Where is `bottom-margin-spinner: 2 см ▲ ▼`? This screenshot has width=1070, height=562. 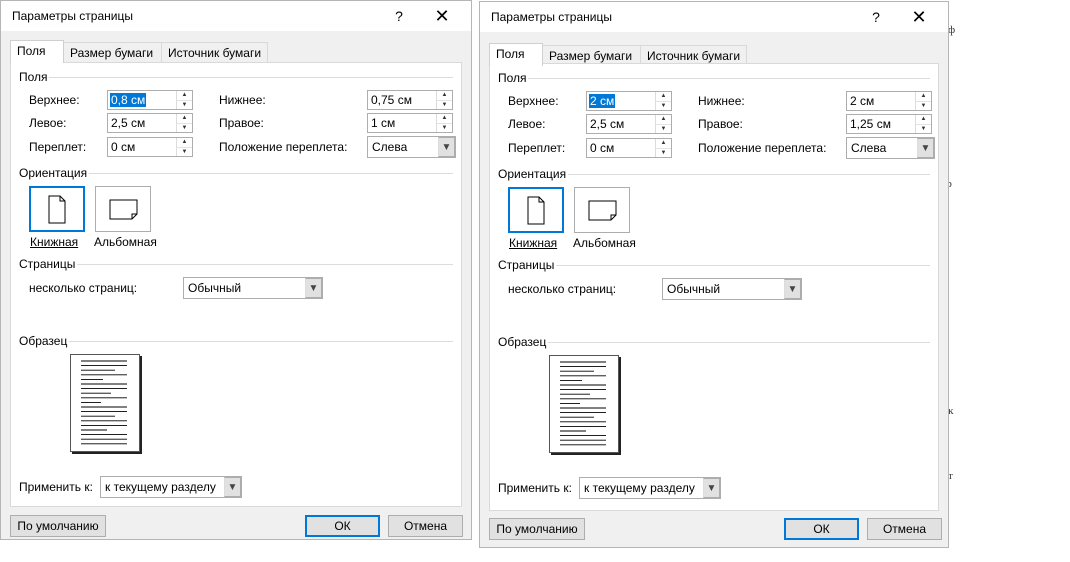
bottom-margin-spinner: 2 см ▲ ▼ is located at coordinates (889, 101).